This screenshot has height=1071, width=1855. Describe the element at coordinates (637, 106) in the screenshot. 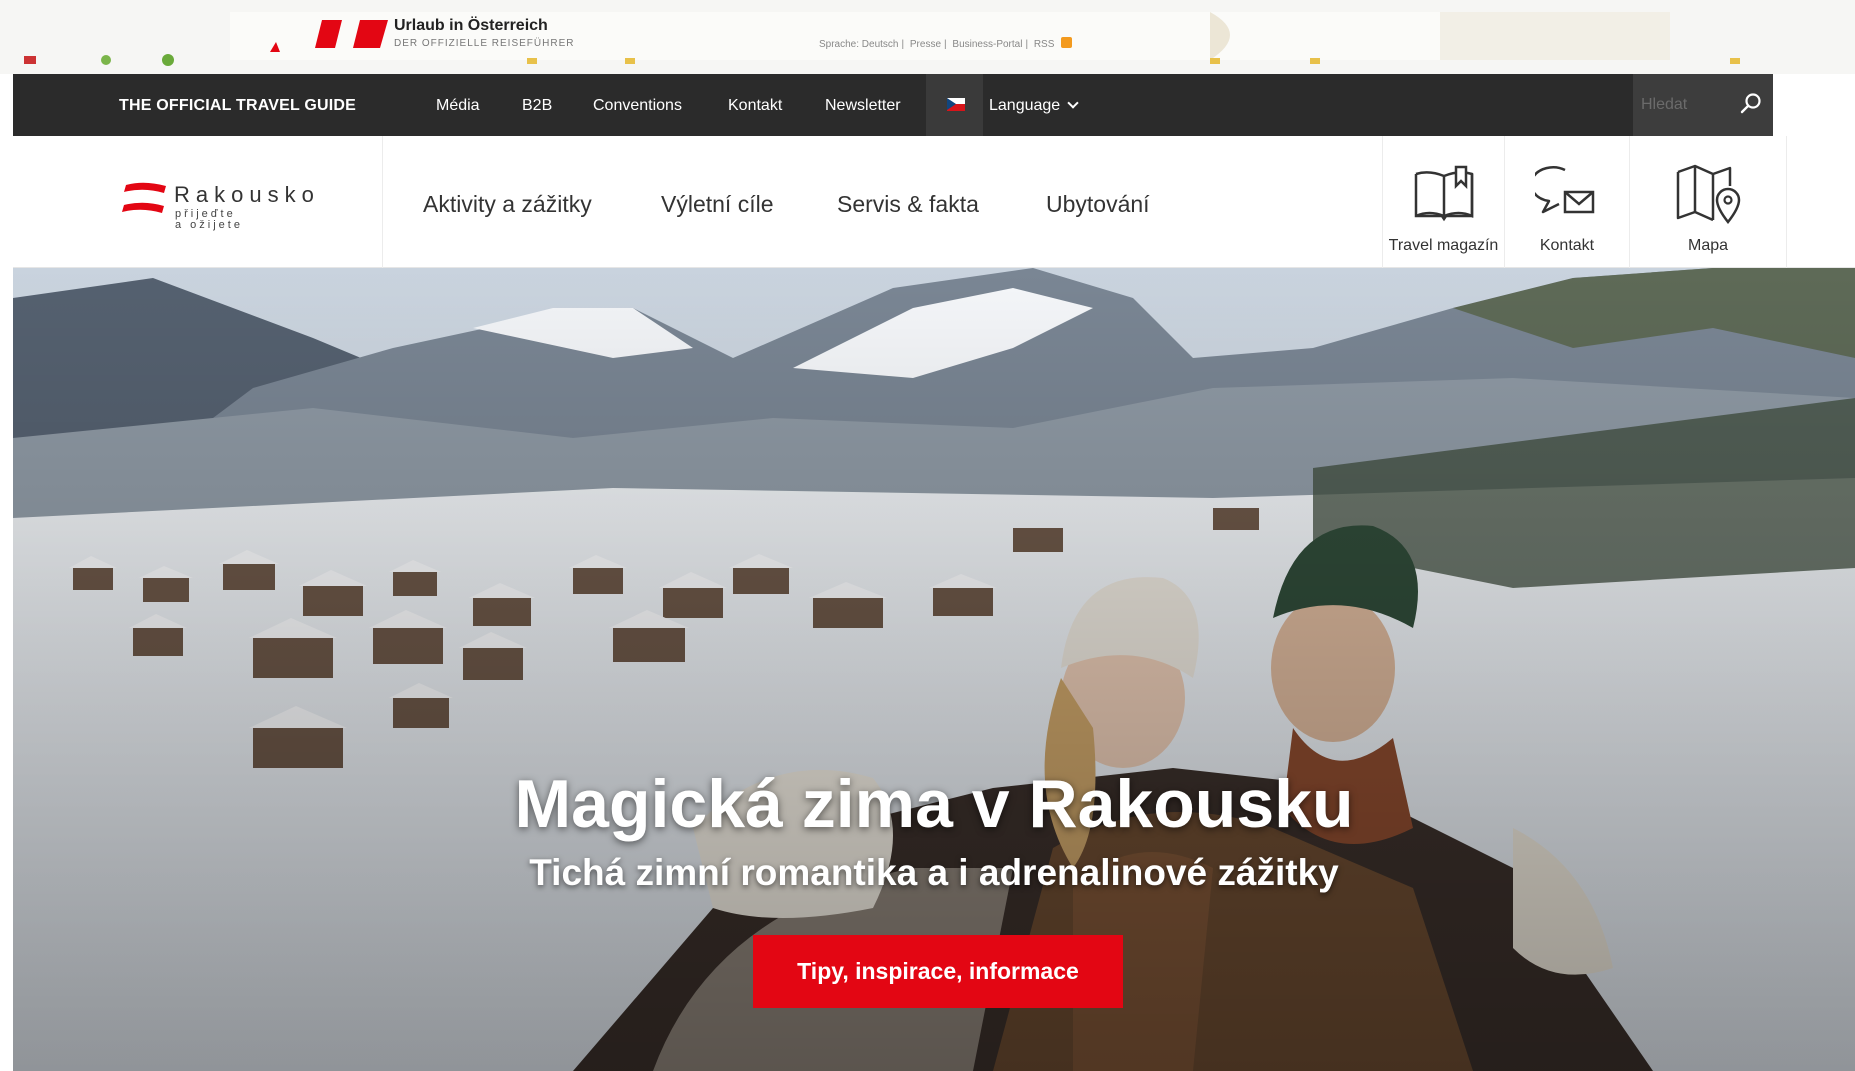

I see `top-link-conventions: Conventions` at that location.